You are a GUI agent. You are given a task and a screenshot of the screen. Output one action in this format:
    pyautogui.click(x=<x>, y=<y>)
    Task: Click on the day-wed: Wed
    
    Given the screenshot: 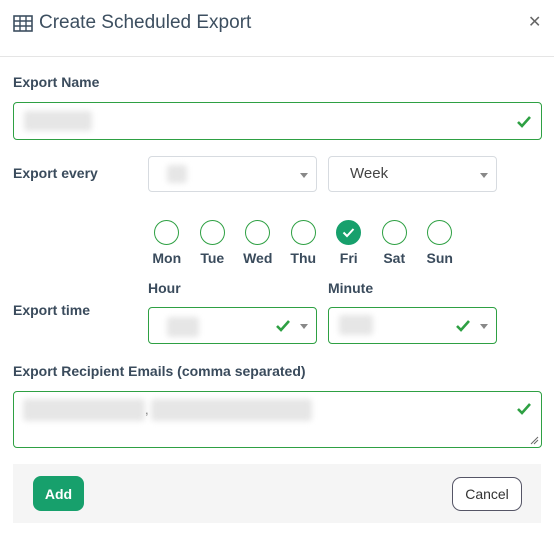 What is the action you would take?
    pyautogui.click(x=258, y=243)
    